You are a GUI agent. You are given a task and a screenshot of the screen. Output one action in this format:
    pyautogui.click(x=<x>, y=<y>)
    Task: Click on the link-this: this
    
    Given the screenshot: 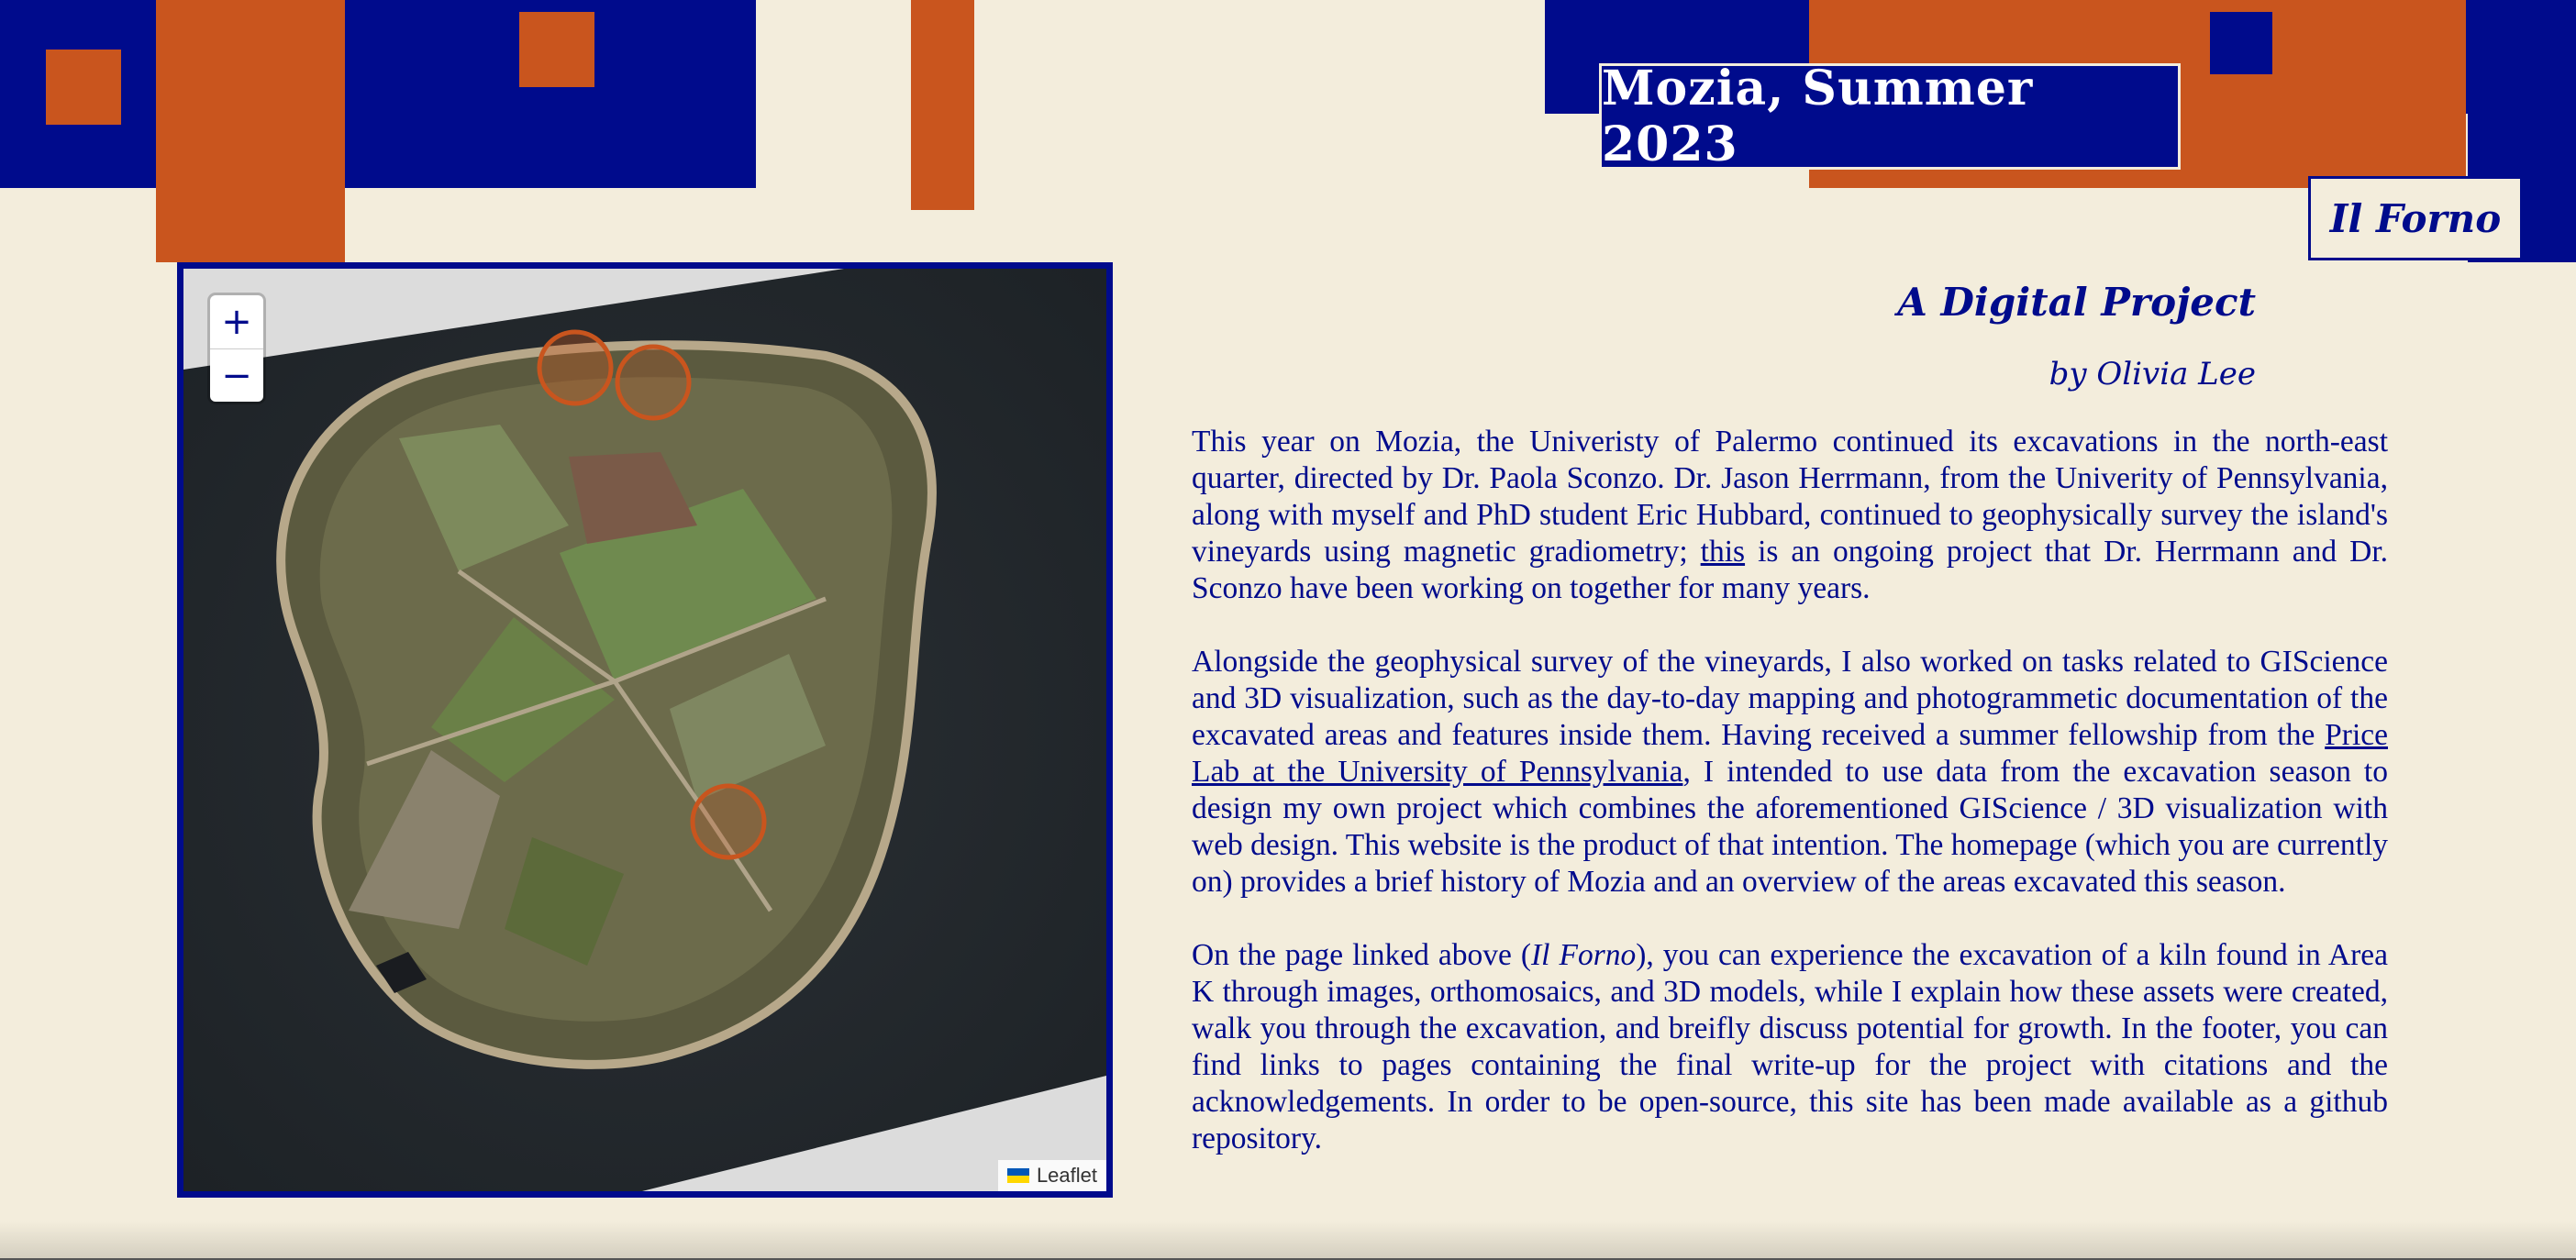 What is the action you would take?
    pyautogui.click(x=1723, y=552)
    